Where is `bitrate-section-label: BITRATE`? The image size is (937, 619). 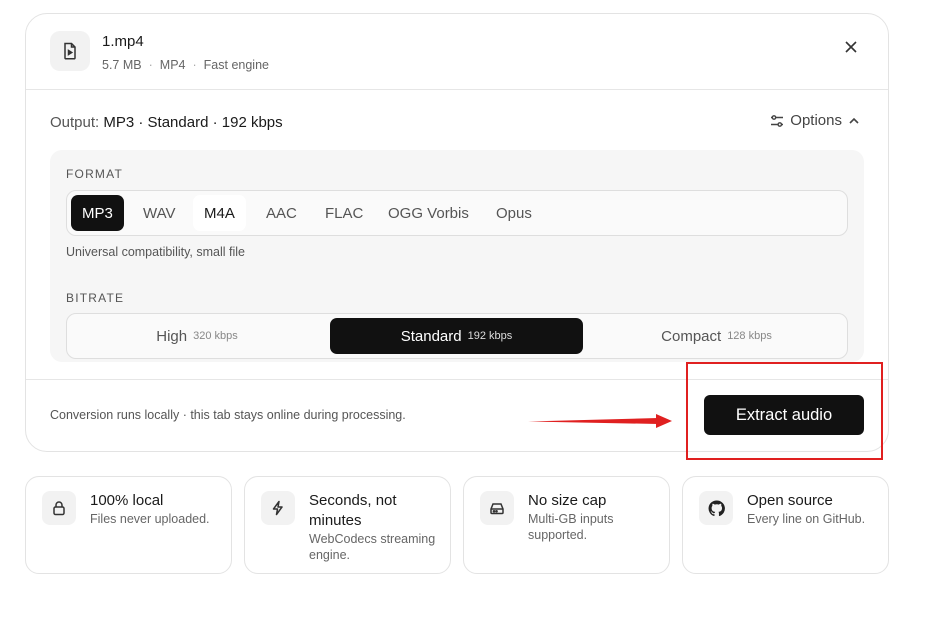
bitrate-section-label: BITRATE is located at coordinates (95, 298).